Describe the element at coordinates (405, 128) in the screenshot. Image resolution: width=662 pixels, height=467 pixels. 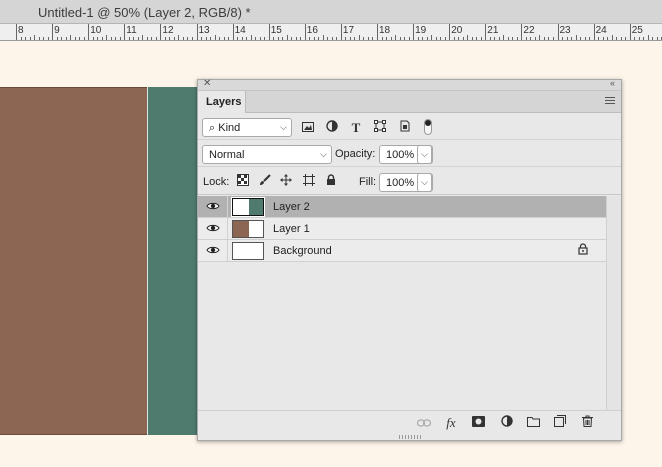
I see `smart-object-filter-icon` at that location.